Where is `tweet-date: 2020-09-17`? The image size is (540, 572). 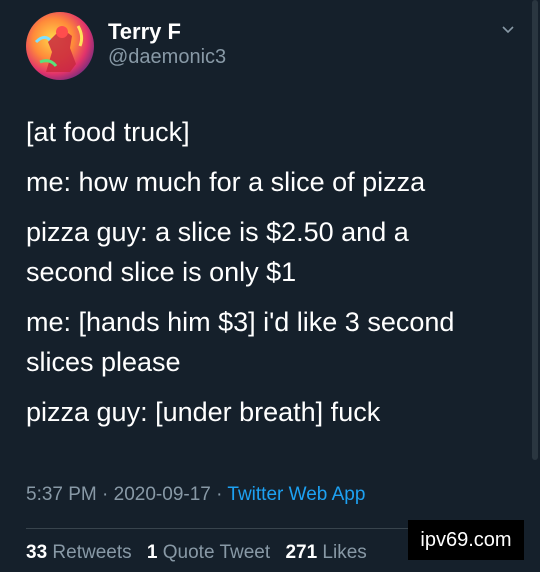 tweet-date: 2020-09-17 is located at coordinates (162, 494).